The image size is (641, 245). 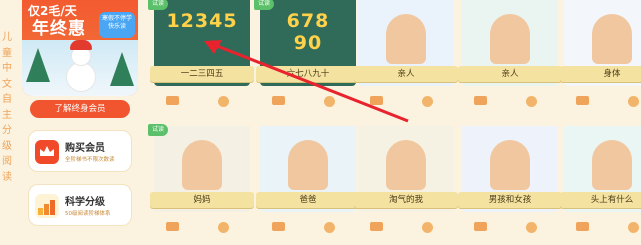 I want to click on buy-membership-card: 购买会员 全阶梯书不限次数读, so click(x=80, y=151).